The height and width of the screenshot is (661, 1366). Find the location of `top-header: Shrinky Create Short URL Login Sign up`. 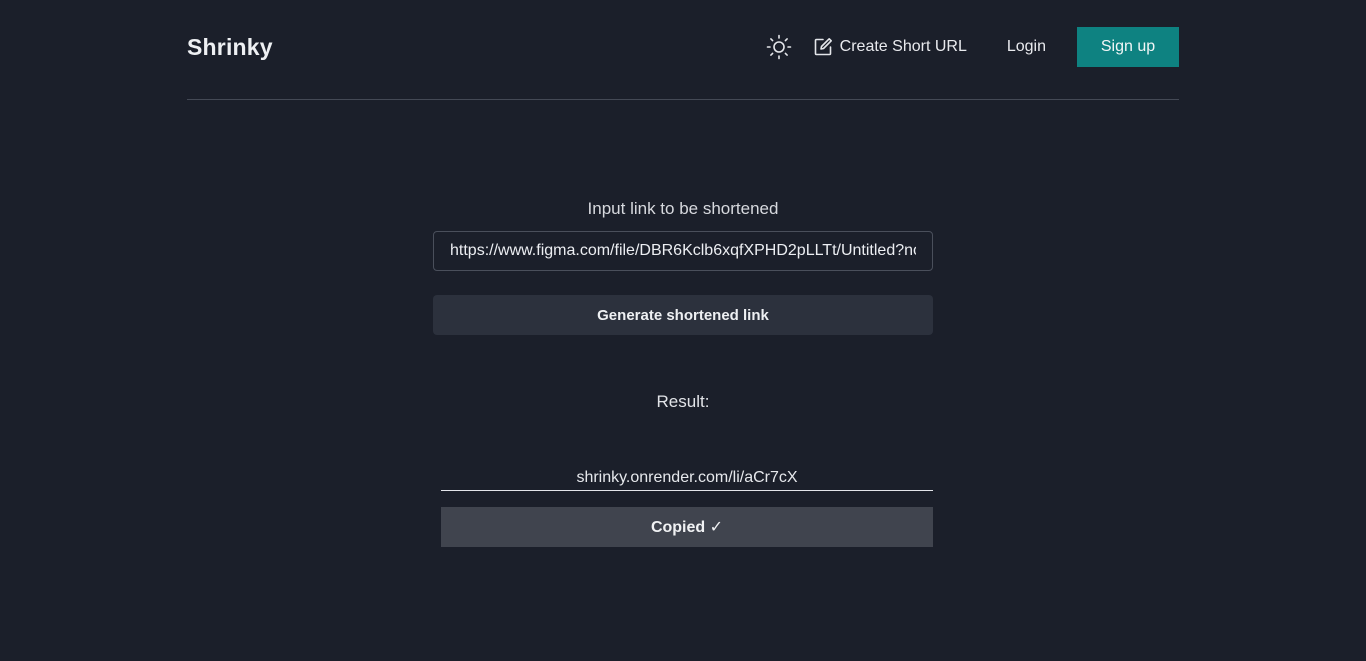

top-header: Shrinky Create Short URL Login Sign up is located at coordinates (683, 50).